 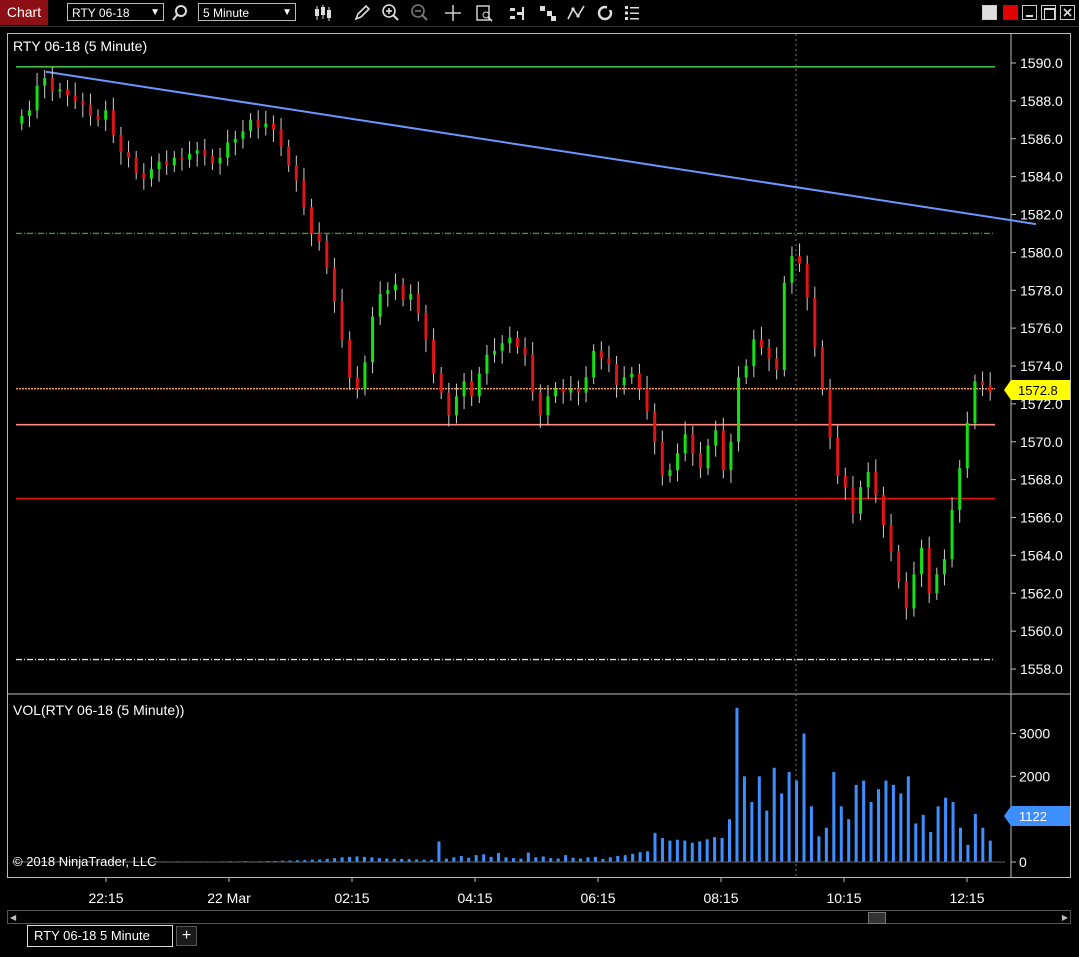 What do you see at coordinates (1041, 101) in the screenshot?
I see `price-tick-label: 1588.0` at bounding box center [1041, 101].